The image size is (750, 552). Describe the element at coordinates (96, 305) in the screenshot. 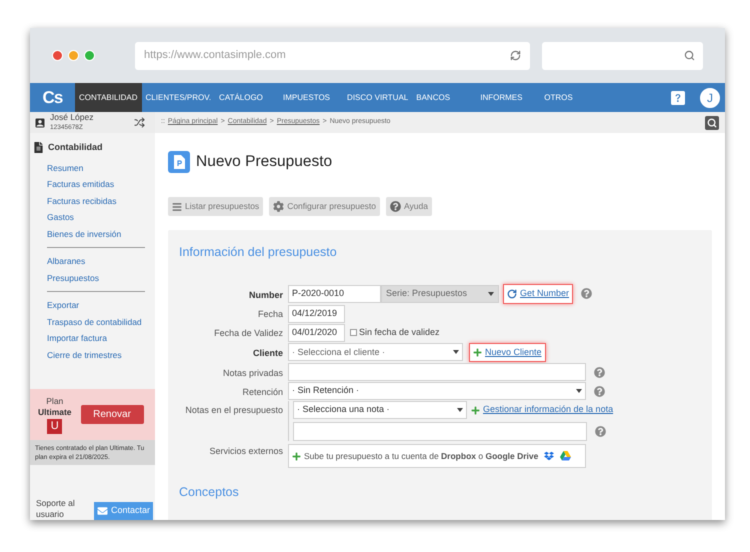

I see `sidebar-link: Exportar` at that location.